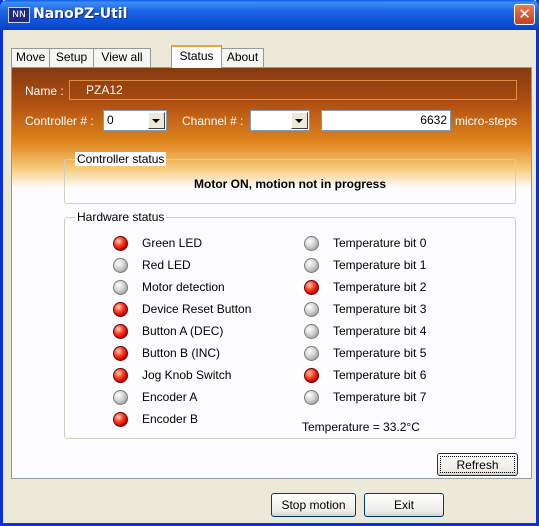 This screenshot has height=526, width=539. Describe the element at coordinates (166, 265) in the screenshot. I see `hardware-status-label: Red LED` at that location.